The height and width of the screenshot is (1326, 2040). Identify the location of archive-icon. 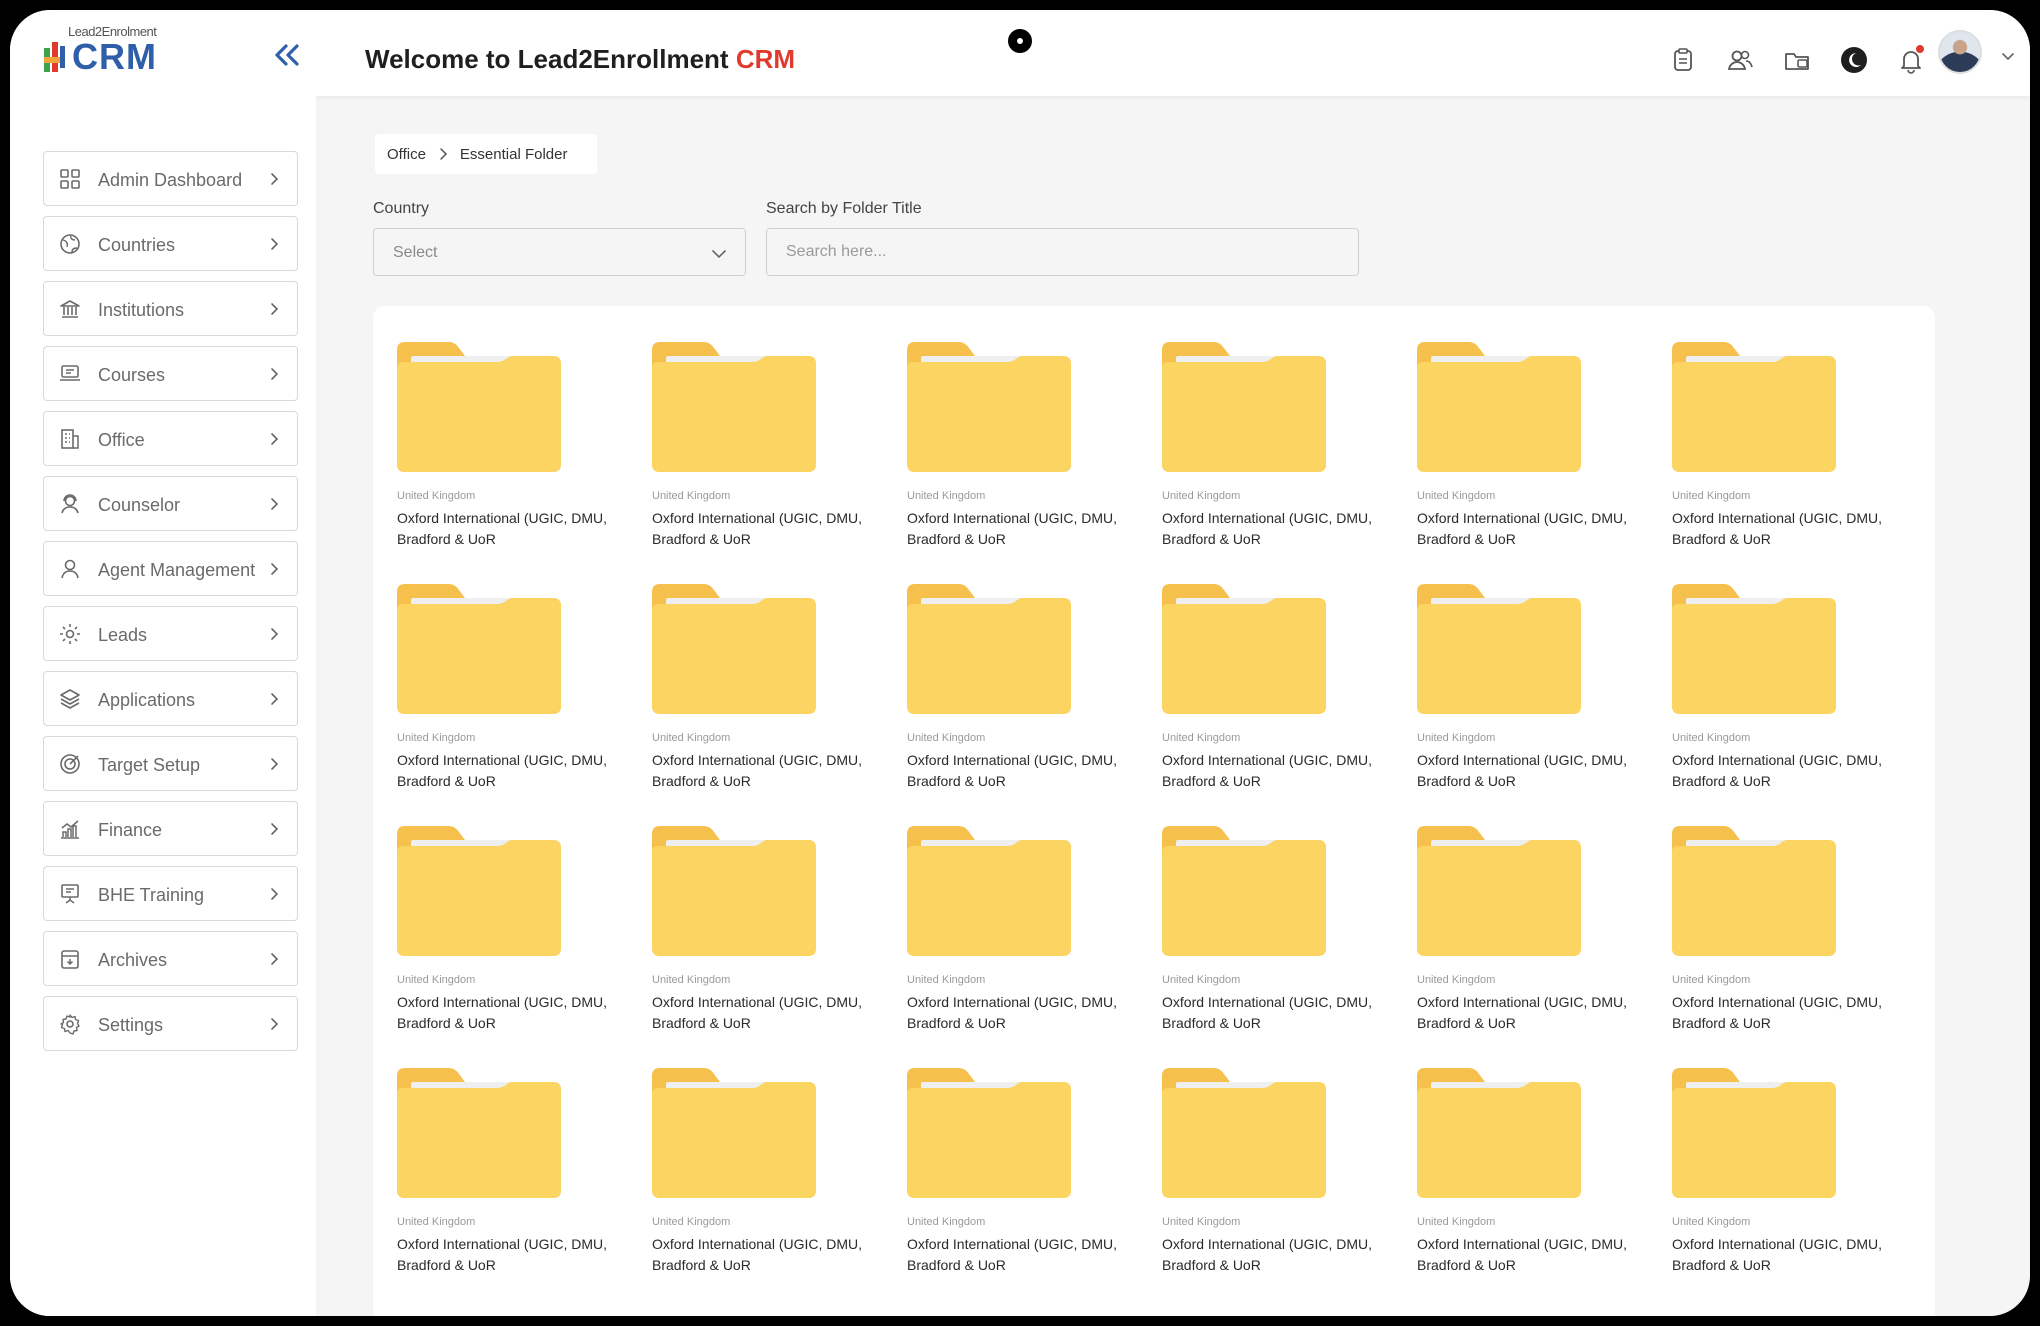
(70, 959).